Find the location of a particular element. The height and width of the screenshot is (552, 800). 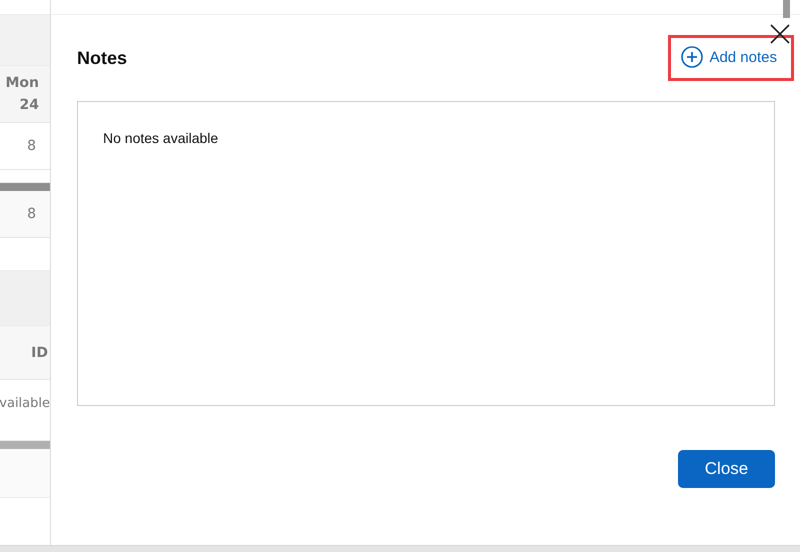

column-header: ID is located at coordinates (25, 353).